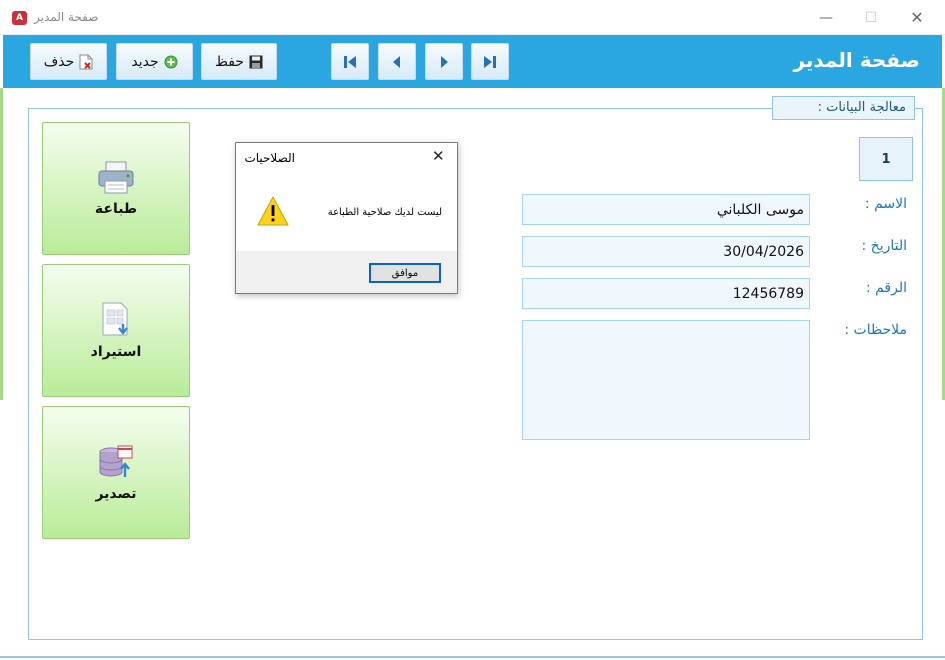 The height and width of the screenshot is (660, 945). What do you see at coordinates (875, 330) in the screenshot?
I see `notes-label: ملاحظات :` at bounding box center [875, 330].